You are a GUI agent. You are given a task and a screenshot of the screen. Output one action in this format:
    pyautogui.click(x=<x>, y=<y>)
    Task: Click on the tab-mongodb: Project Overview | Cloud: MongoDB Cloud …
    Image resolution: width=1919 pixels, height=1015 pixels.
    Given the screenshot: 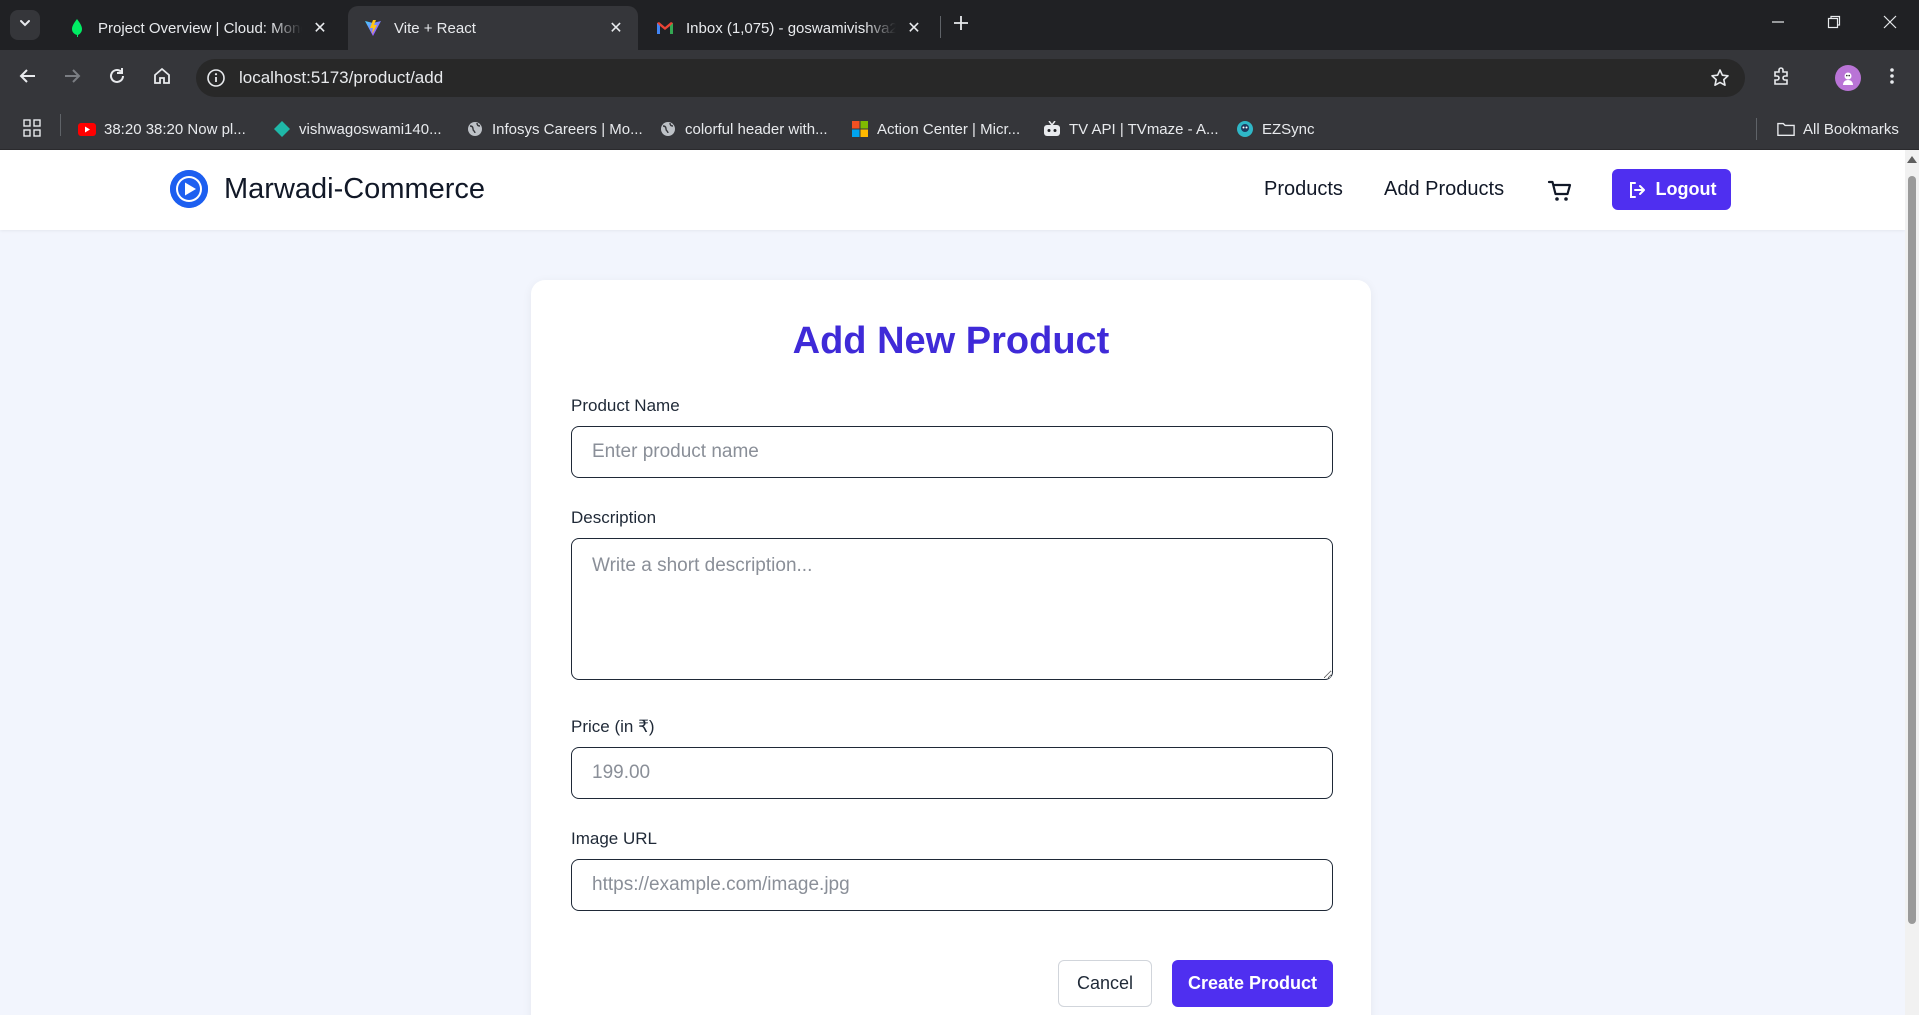 What is the action you would take?
    pyautogui.click(x=197, y=28)
    